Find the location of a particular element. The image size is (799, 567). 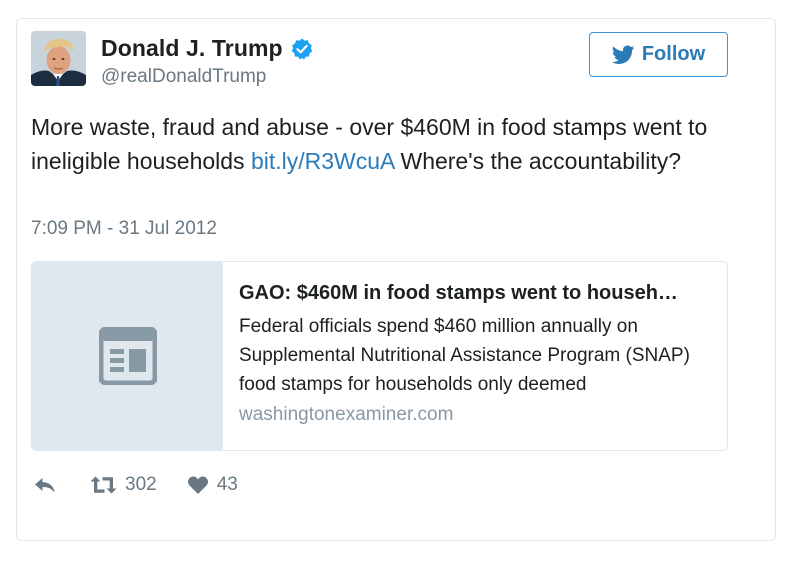

retweet-button: 302 is located at coordinates (123, 485).